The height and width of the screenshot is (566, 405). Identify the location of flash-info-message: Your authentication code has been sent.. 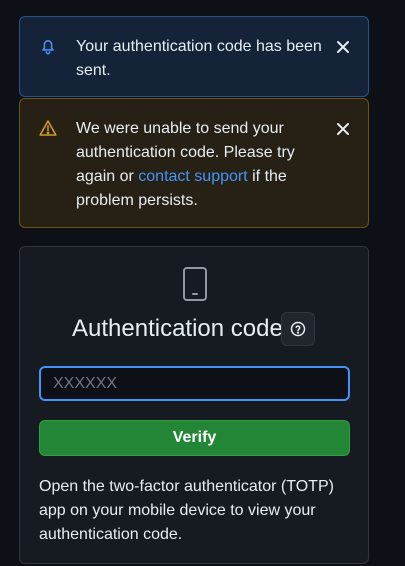
(194, 56).